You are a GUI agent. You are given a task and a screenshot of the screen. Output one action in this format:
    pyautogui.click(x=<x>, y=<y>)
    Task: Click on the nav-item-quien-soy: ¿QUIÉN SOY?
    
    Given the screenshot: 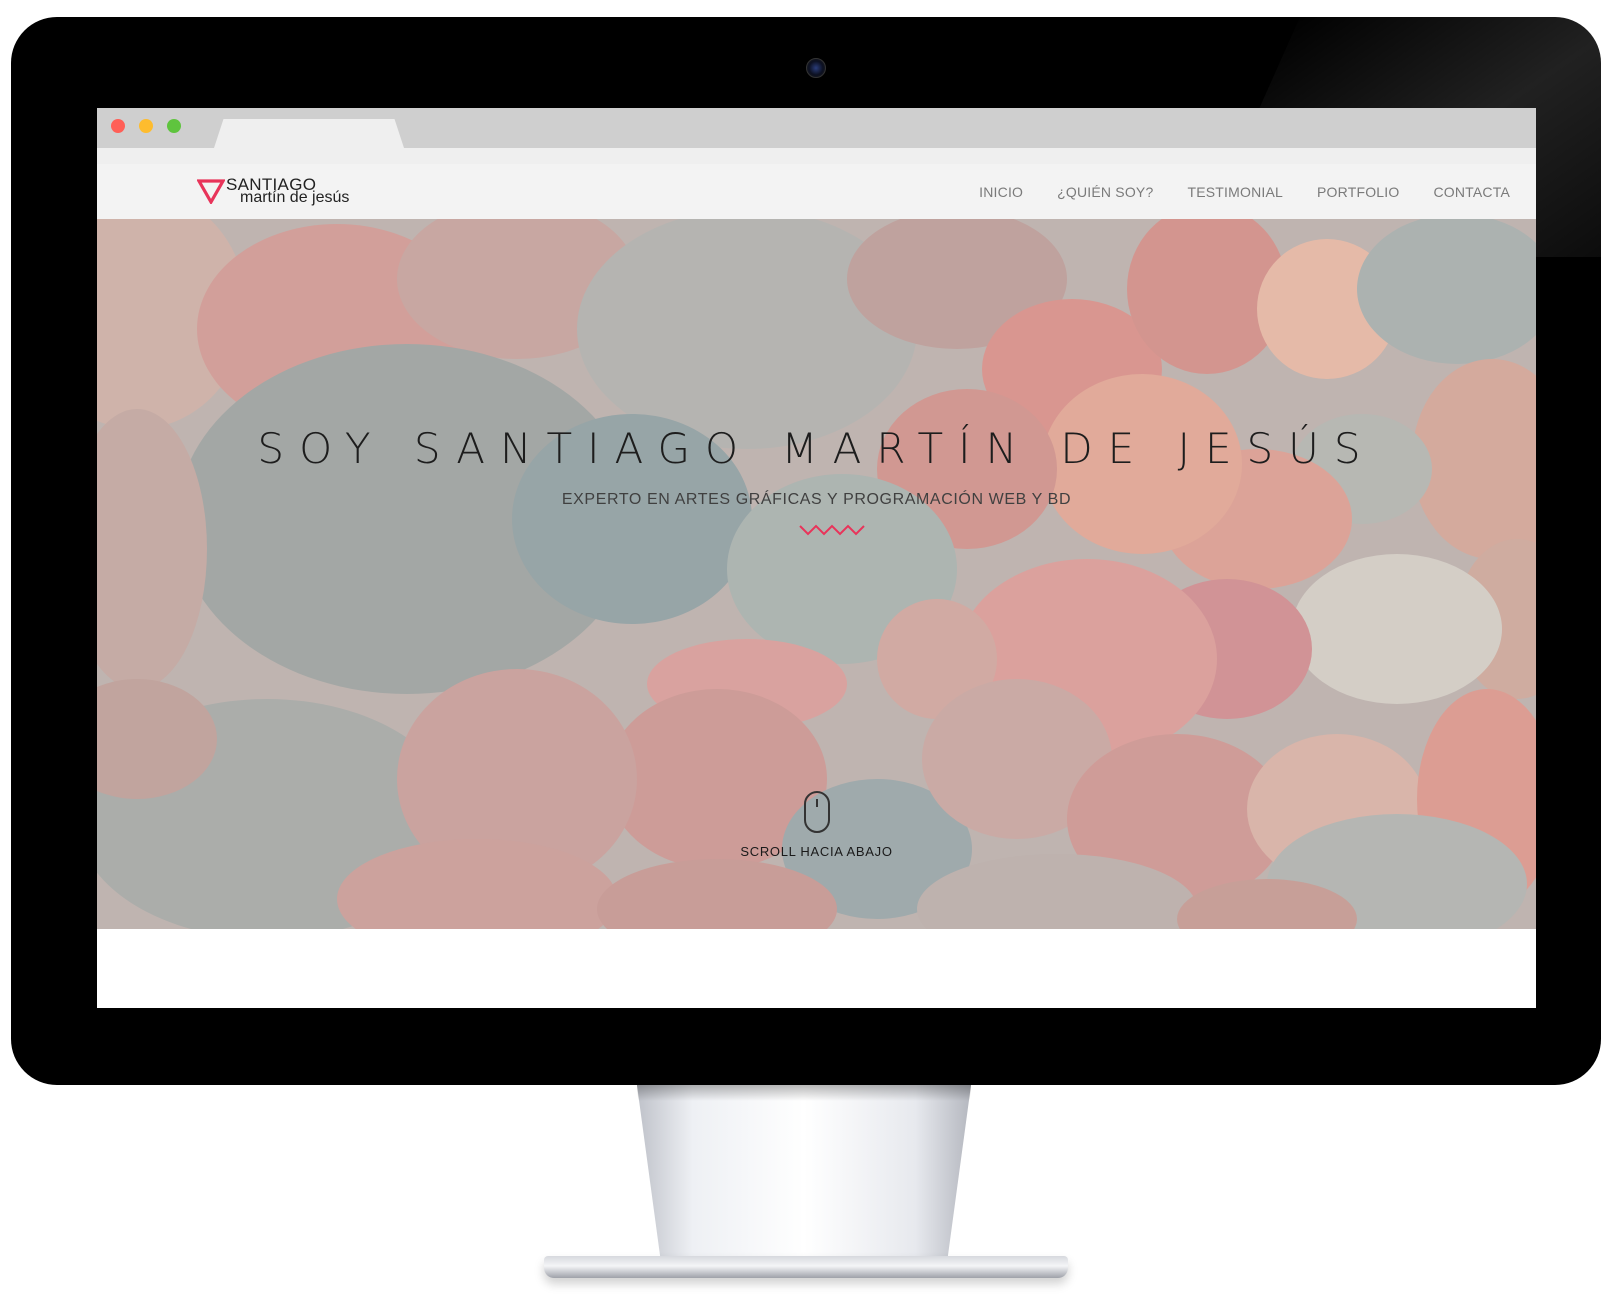 What is the action you would take?
    pyautogui.click(x=1105, y=192)
    